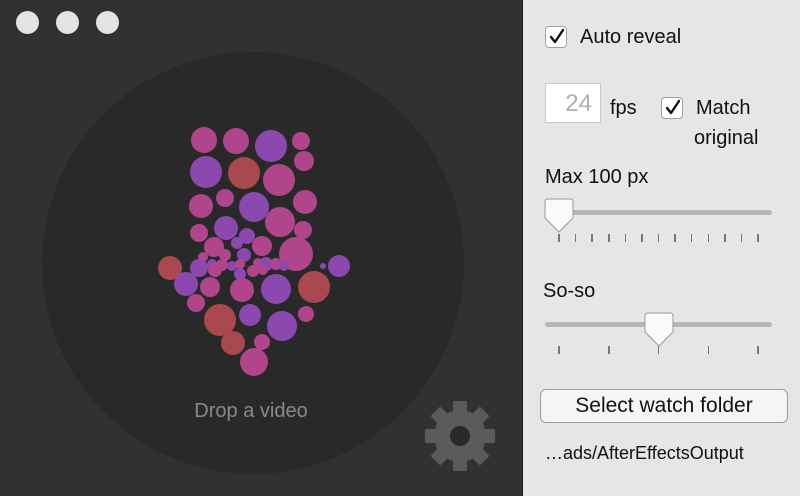 This screenshot has width=800, height=496. What do you see at coordinates (631, 37) in the screenshot?
I see `auto-reveal-label: Auto reveal` at bounding box center [631, 37].